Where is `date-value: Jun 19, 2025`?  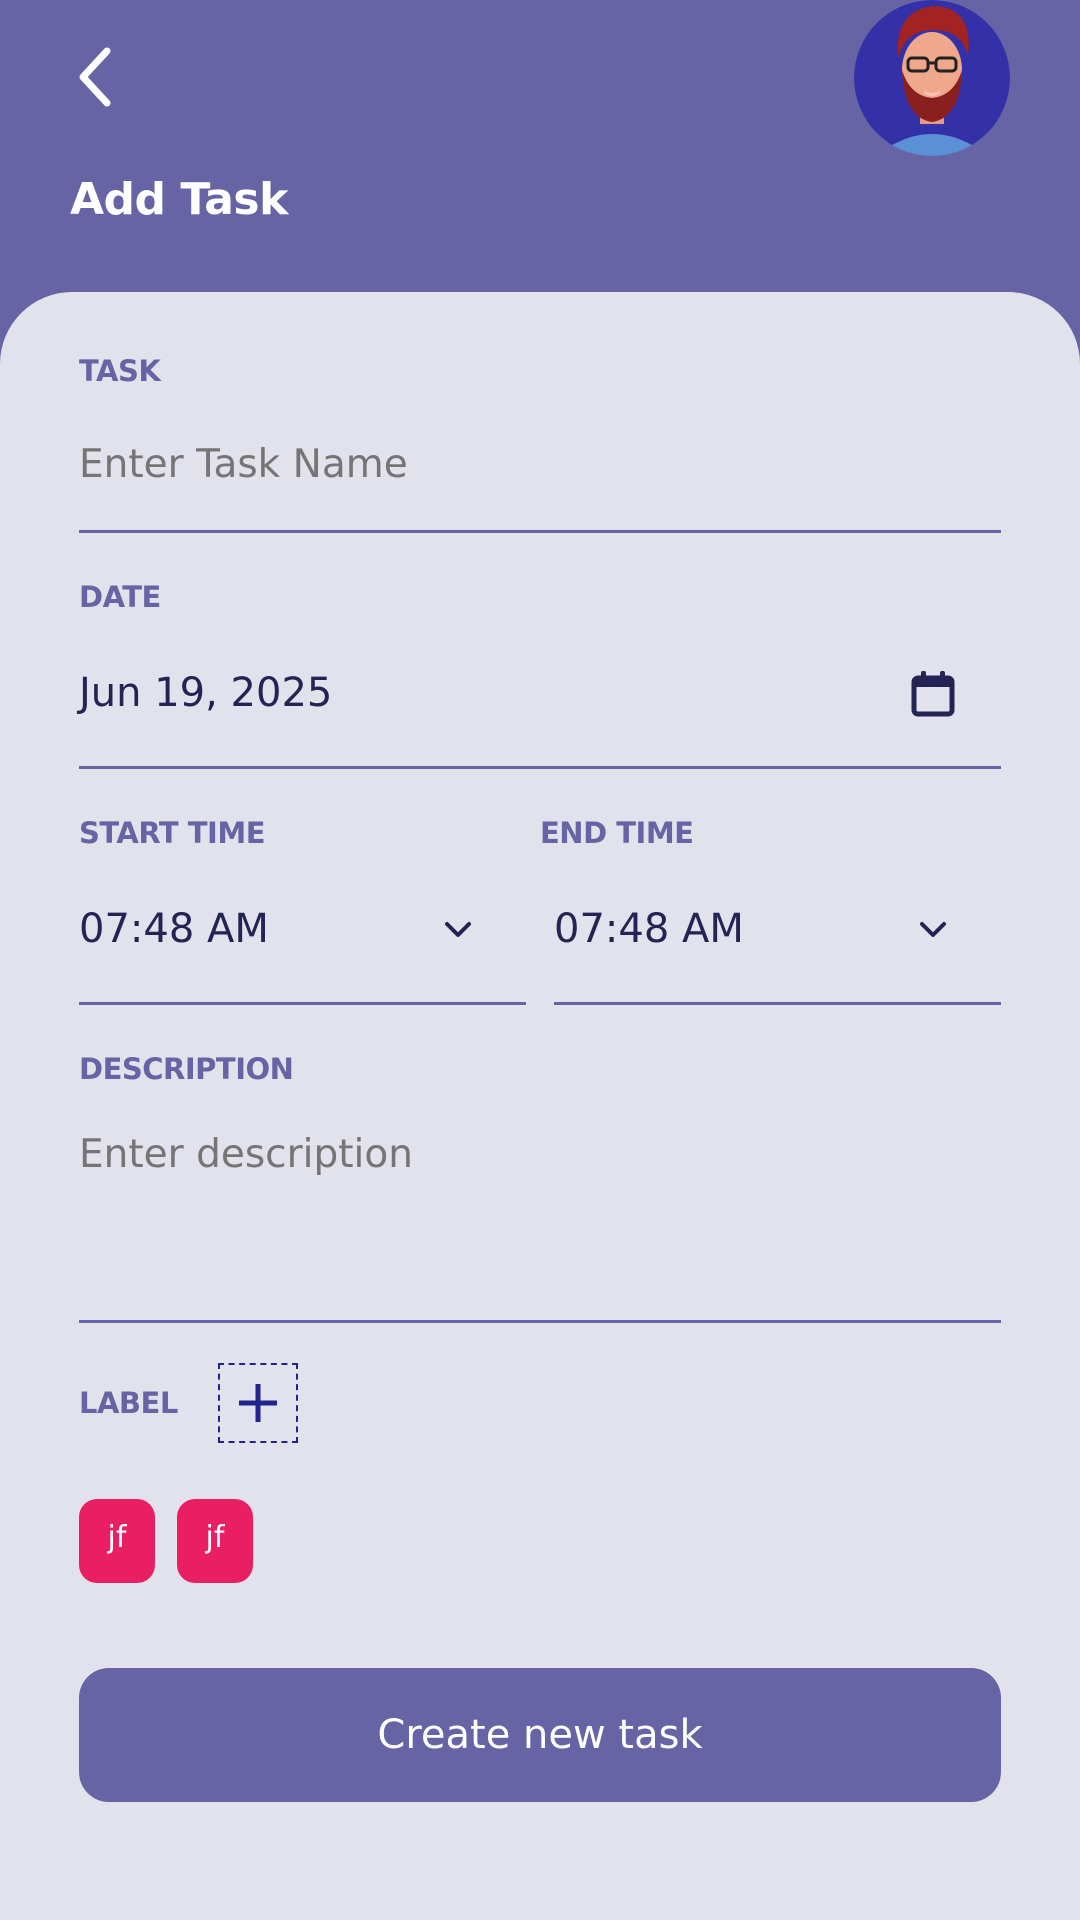 date-value: Jun 19, 2025 is located at coordinates (205, 693).